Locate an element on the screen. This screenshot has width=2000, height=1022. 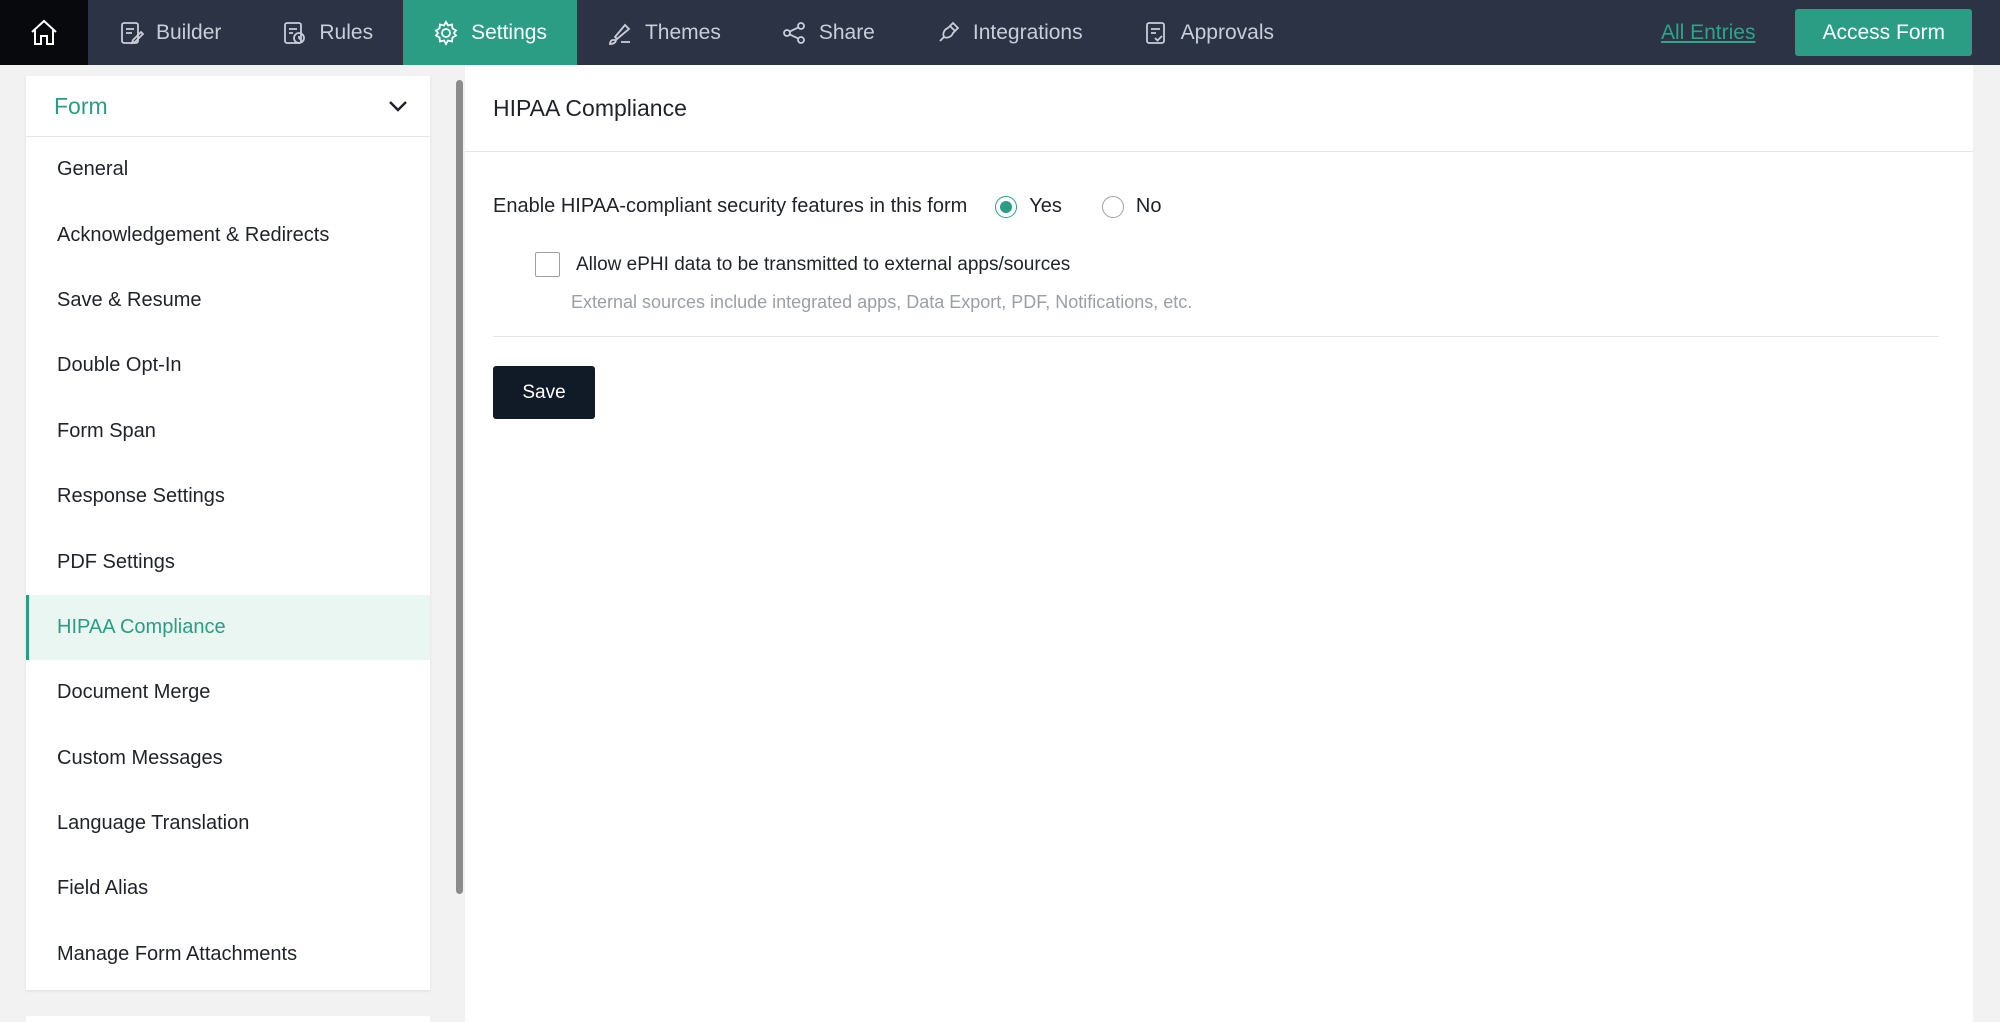
sidebar-item-field-alias: Field Alias is located at coordinates (228, 888).